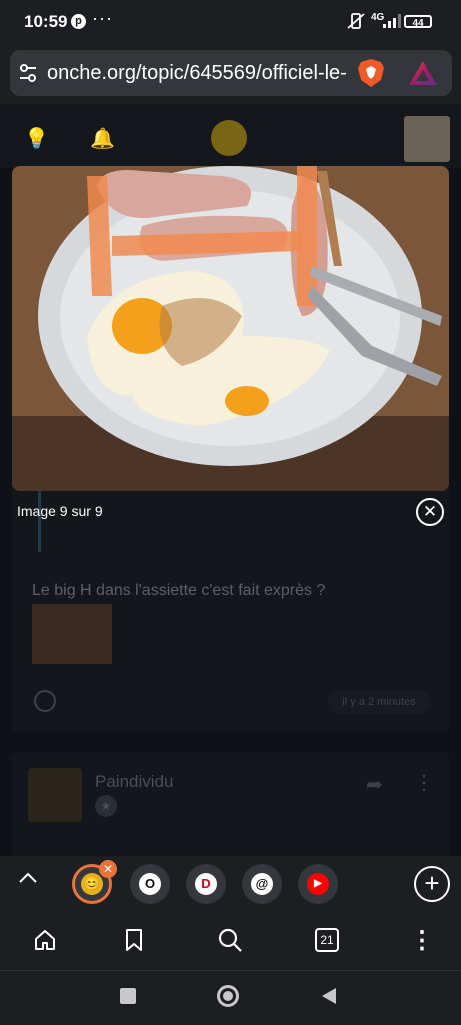 The image size is (461, 1025). What do you see at coordinates (45, 701) in the screenshot?
I see `add-reaction-icon` at bounding box center [45, 701].